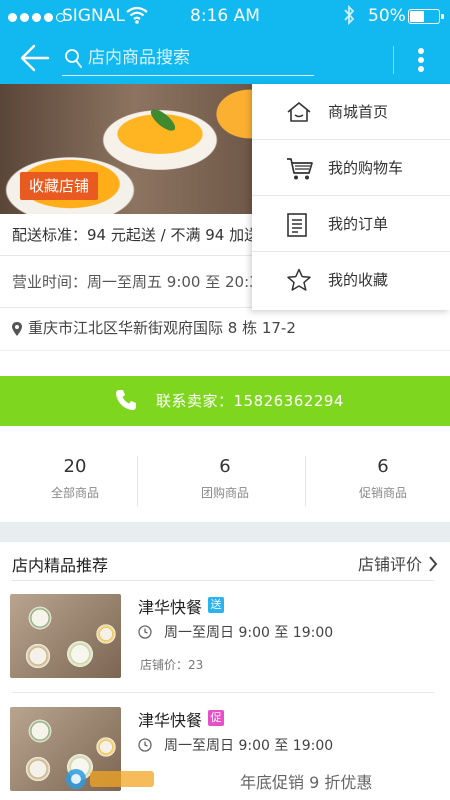 The image size is (450, 800). Describe the element at coordinates (297, 225) in the screenshot. I see `order-icon` at that location.